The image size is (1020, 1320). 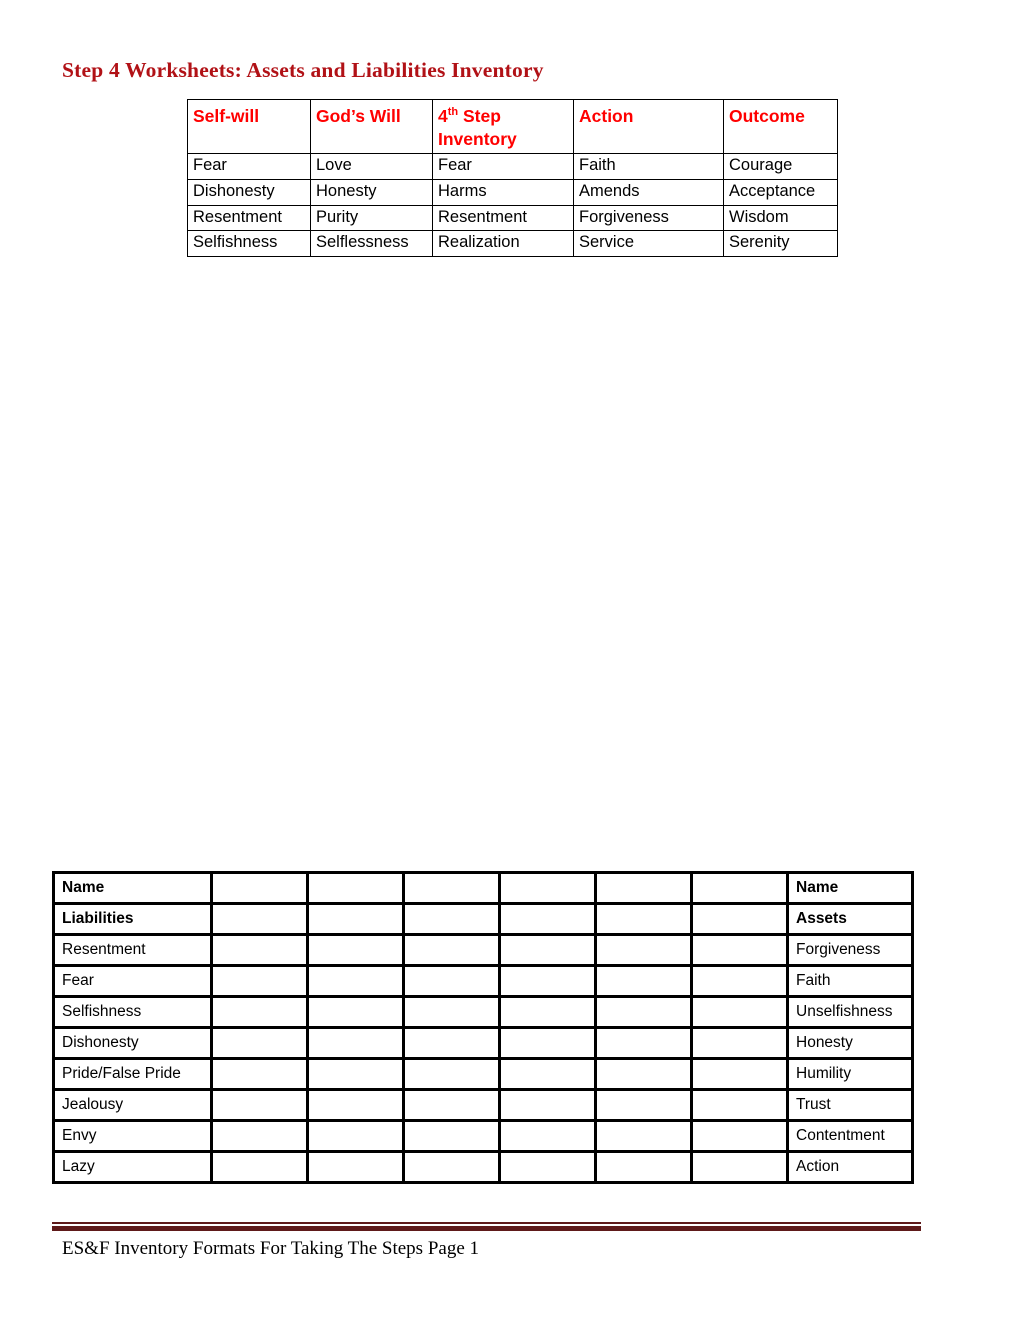 I want to click on inventory-table-row: Resentment Forgiveness, so click(x=483, y=950).